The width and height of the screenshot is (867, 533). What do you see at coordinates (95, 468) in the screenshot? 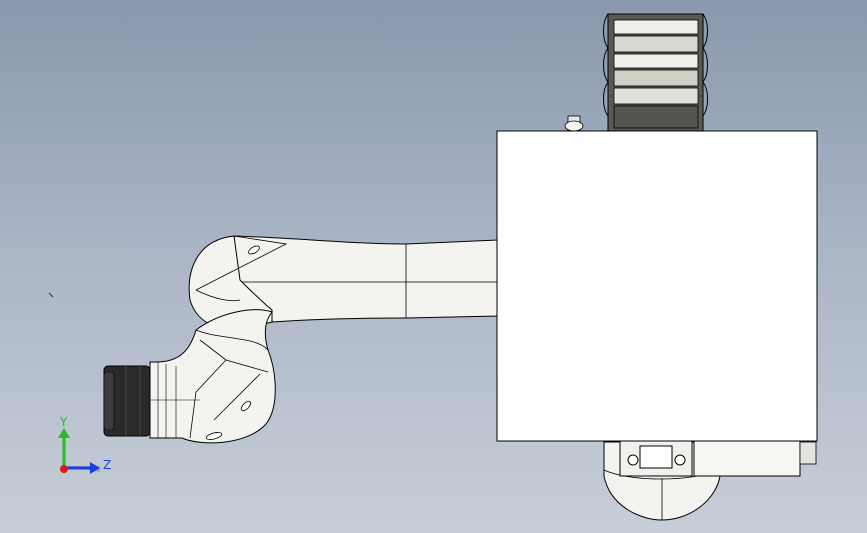
I see `z-axis-arrow-icon` at bounding box center [95, 468].